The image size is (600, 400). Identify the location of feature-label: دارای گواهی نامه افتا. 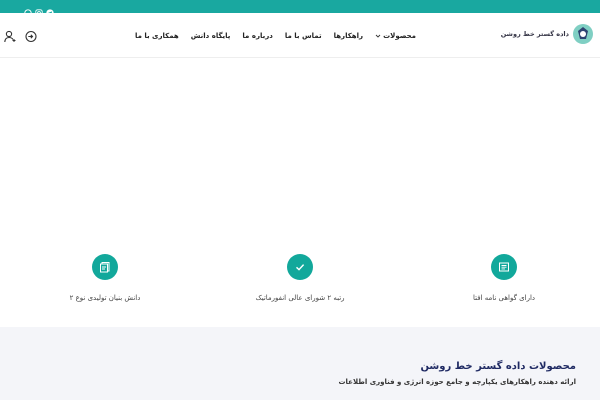
(504, 298).